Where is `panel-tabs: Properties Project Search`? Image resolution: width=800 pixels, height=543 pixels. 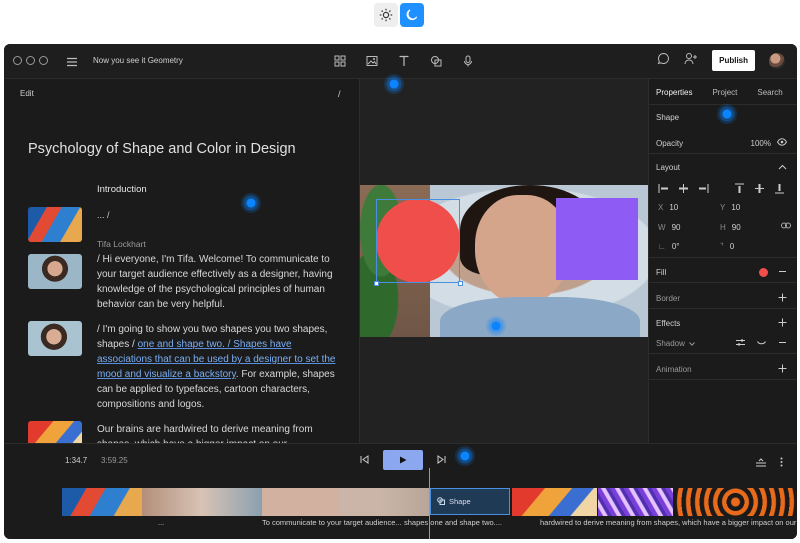 panel-tabs: Properties Project Search is located at coordinates (719, 92).